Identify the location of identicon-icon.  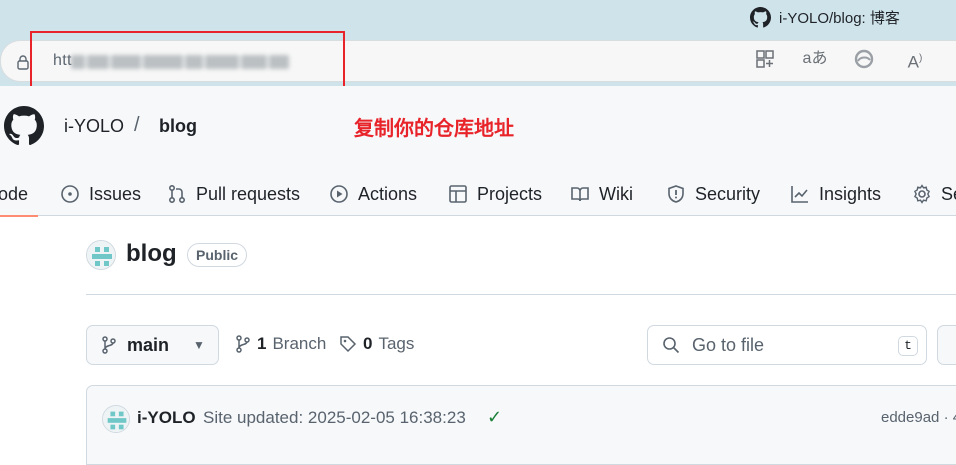
(101, 255).